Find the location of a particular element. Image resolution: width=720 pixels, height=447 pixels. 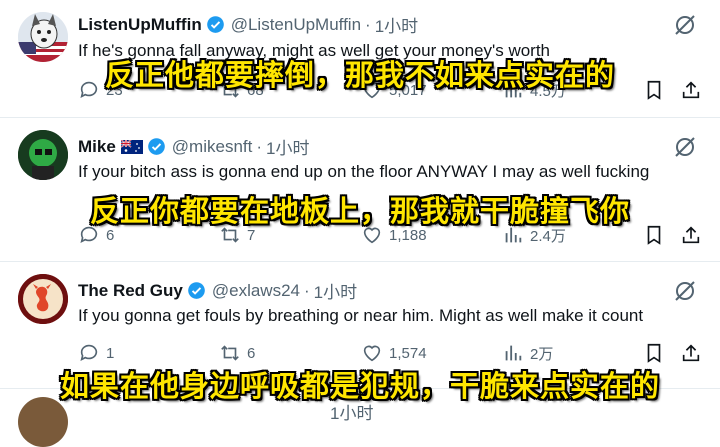

retweet-icon is located at coordinates (230, 353).